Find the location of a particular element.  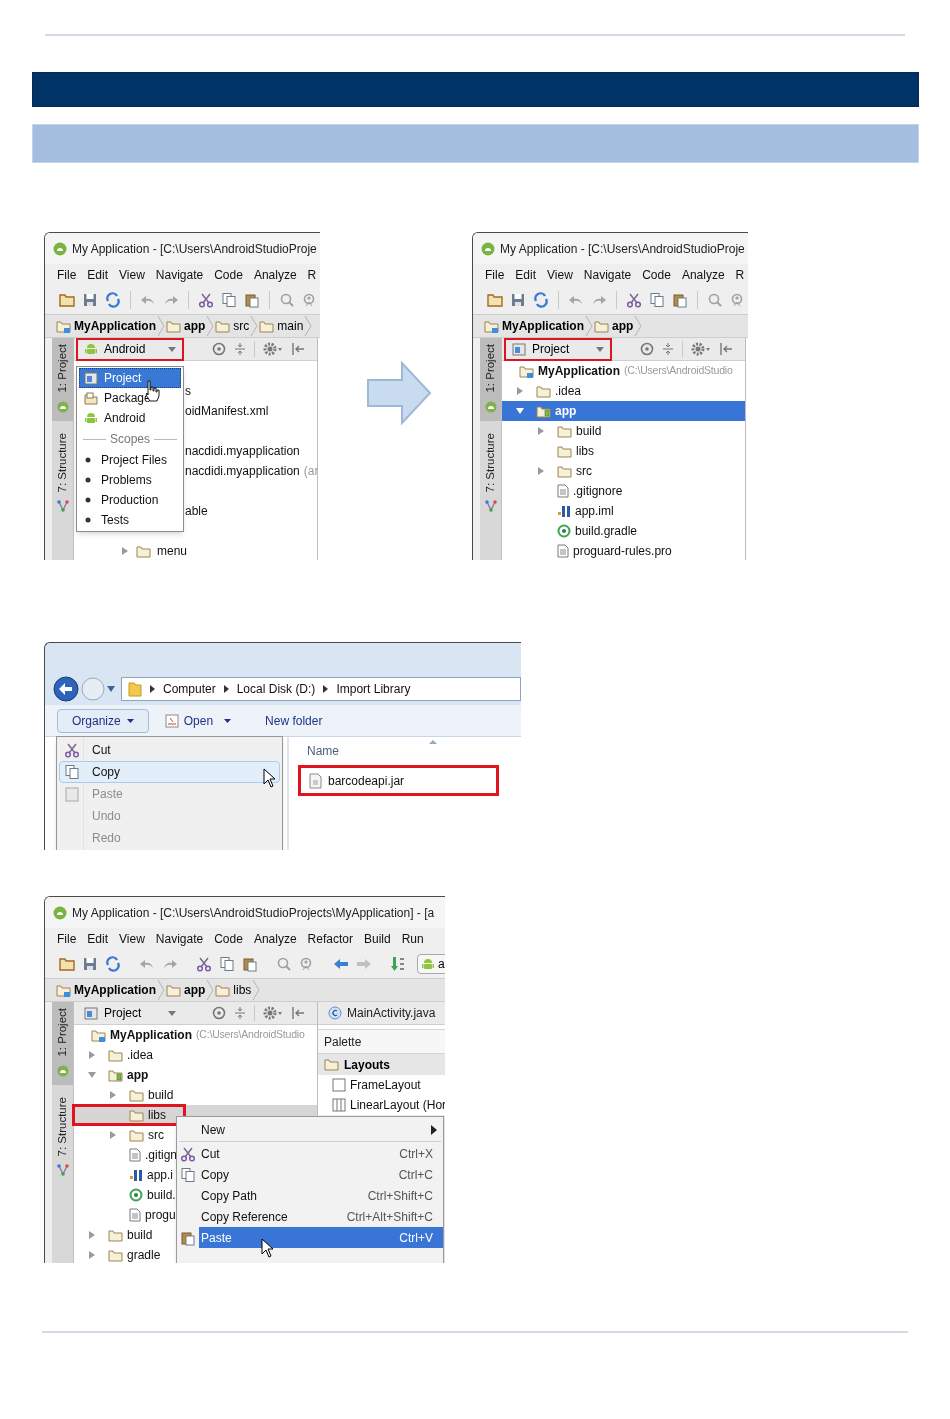

shortcut-label: Ctrl+V is located at coordinates (416, 1238).